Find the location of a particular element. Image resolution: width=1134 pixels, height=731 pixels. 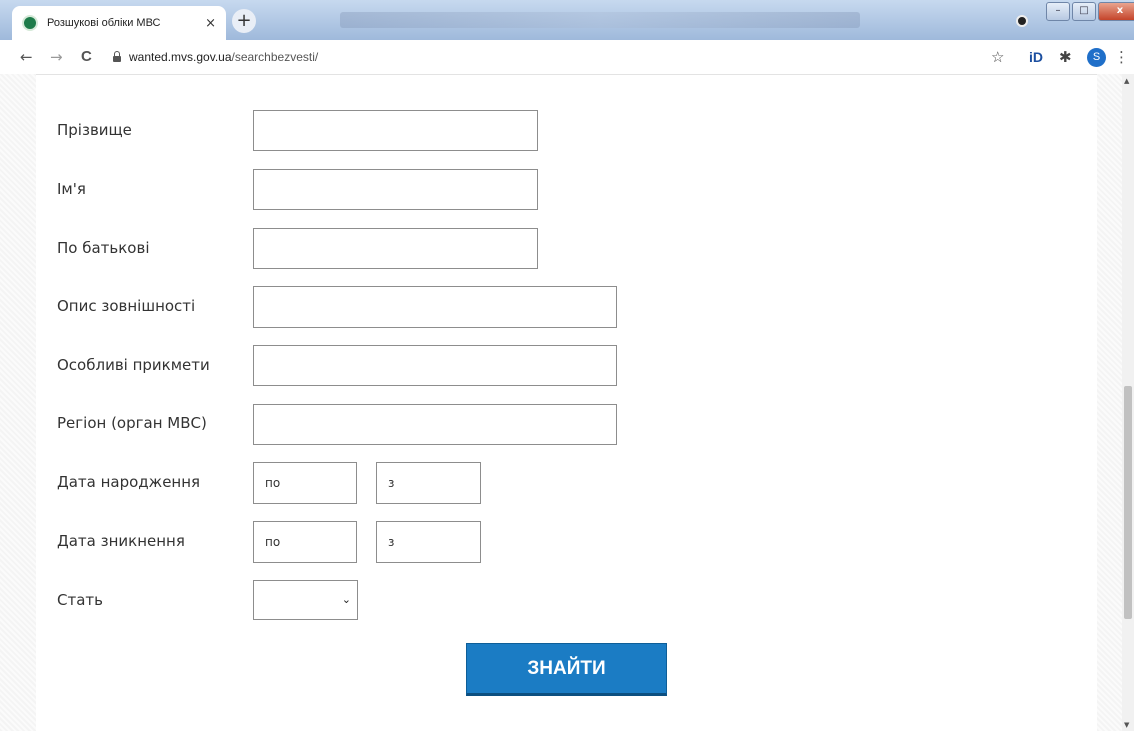

birth-date-to-input: з is located at coordinates (428, 483).